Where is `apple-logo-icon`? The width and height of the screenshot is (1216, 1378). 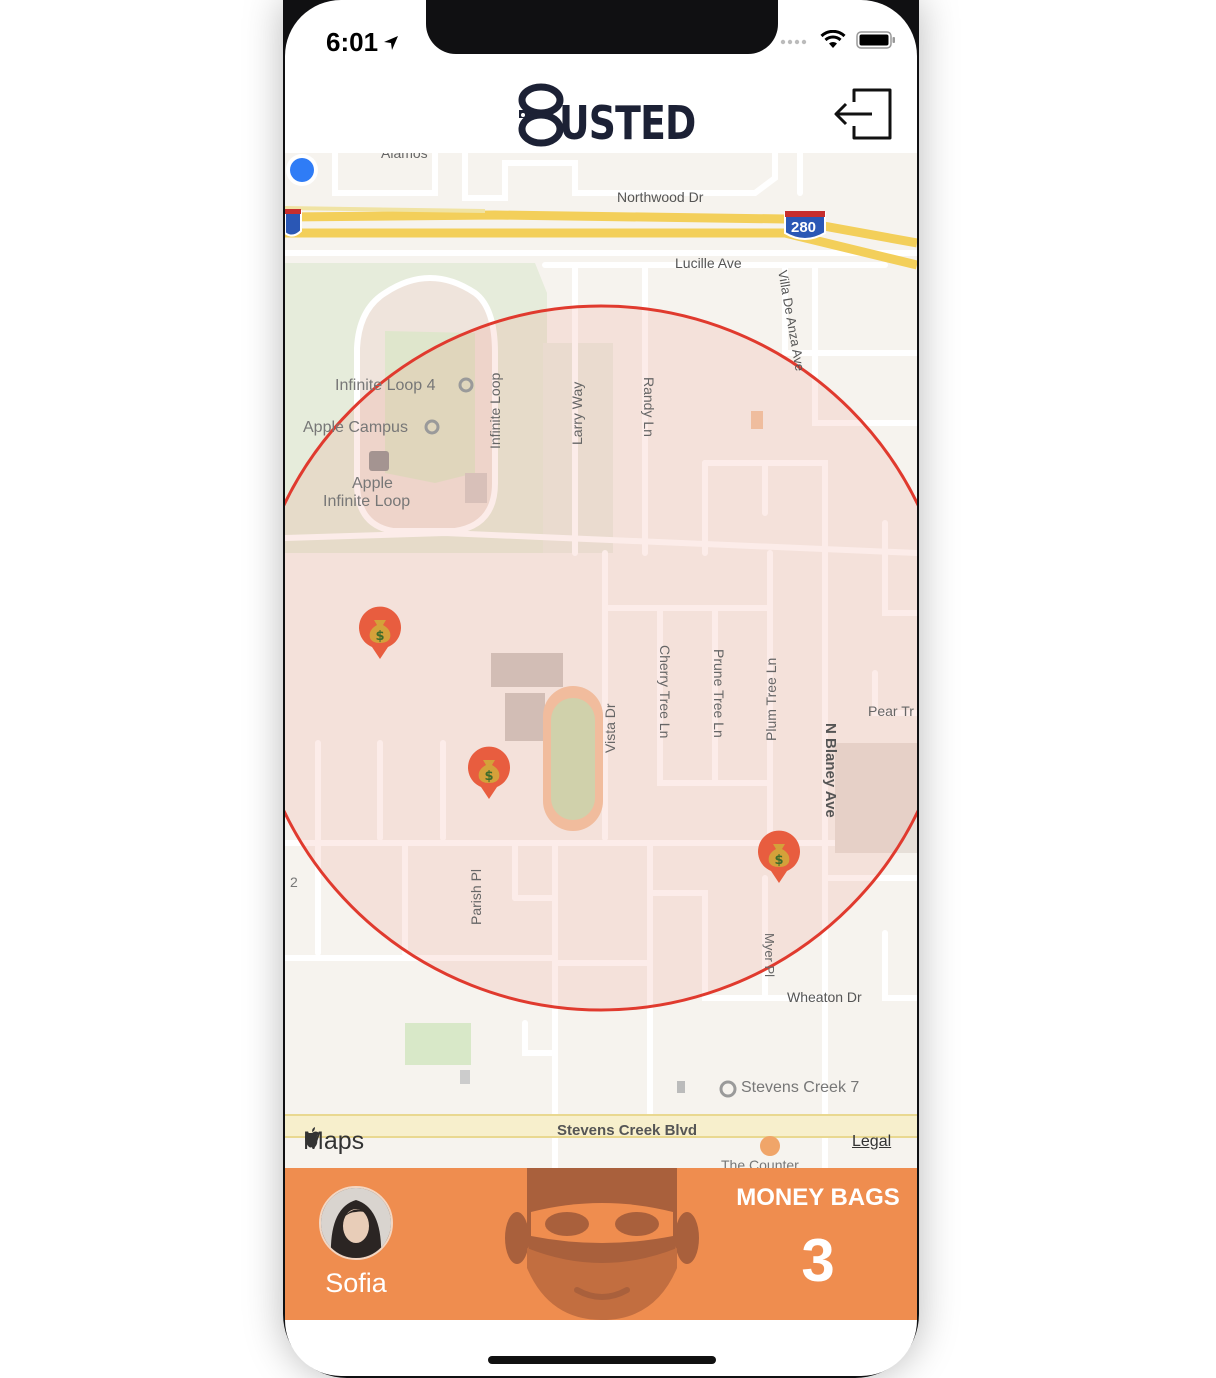 apple-logo-icon is located at coordinates (312, 1137).